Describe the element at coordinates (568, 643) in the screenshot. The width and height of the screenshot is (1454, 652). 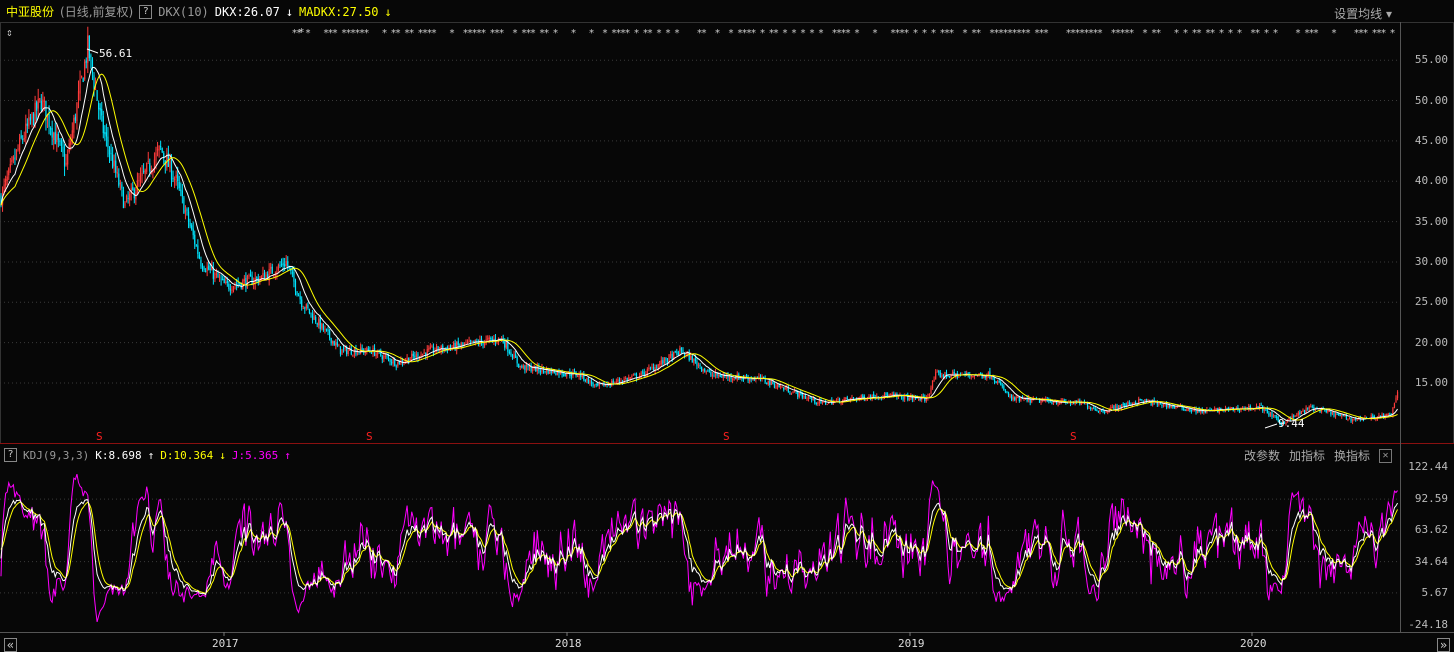
I see `year-label: 2018` at that location.